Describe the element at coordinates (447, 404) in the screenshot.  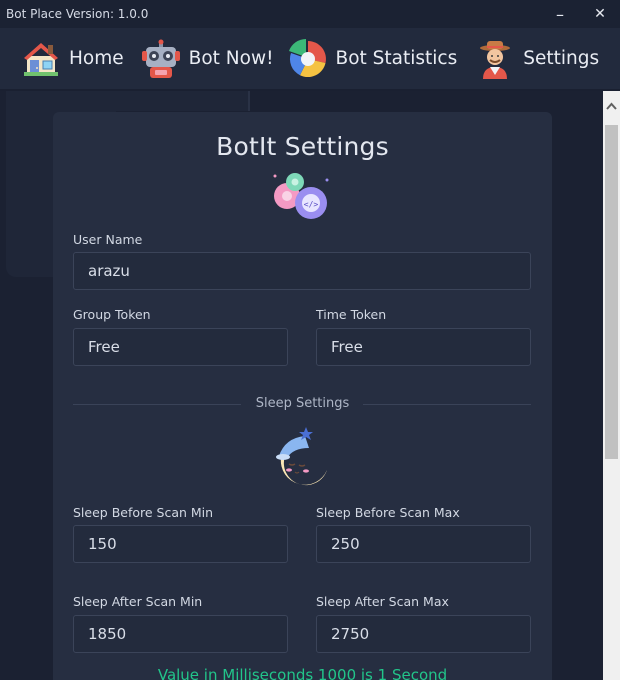
I see `divider-right` at that location.